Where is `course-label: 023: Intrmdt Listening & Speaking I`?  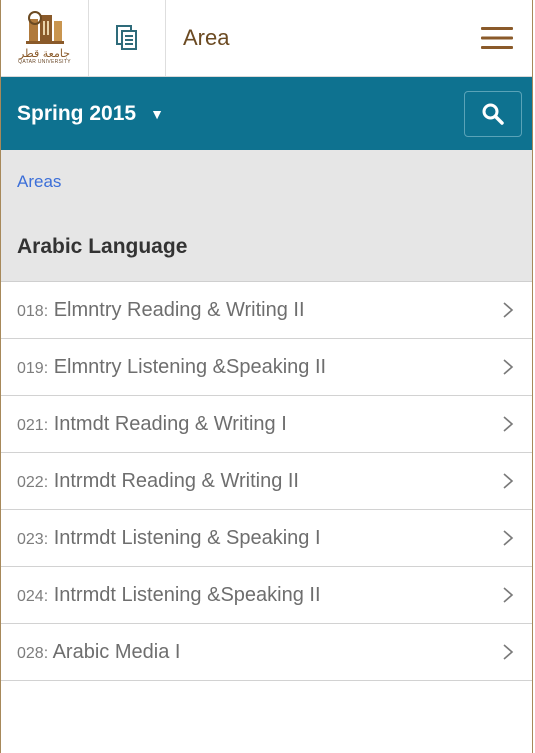
course-label: 023: Intrmdt Listening & Speaking I is located at coordinates (169, 538).